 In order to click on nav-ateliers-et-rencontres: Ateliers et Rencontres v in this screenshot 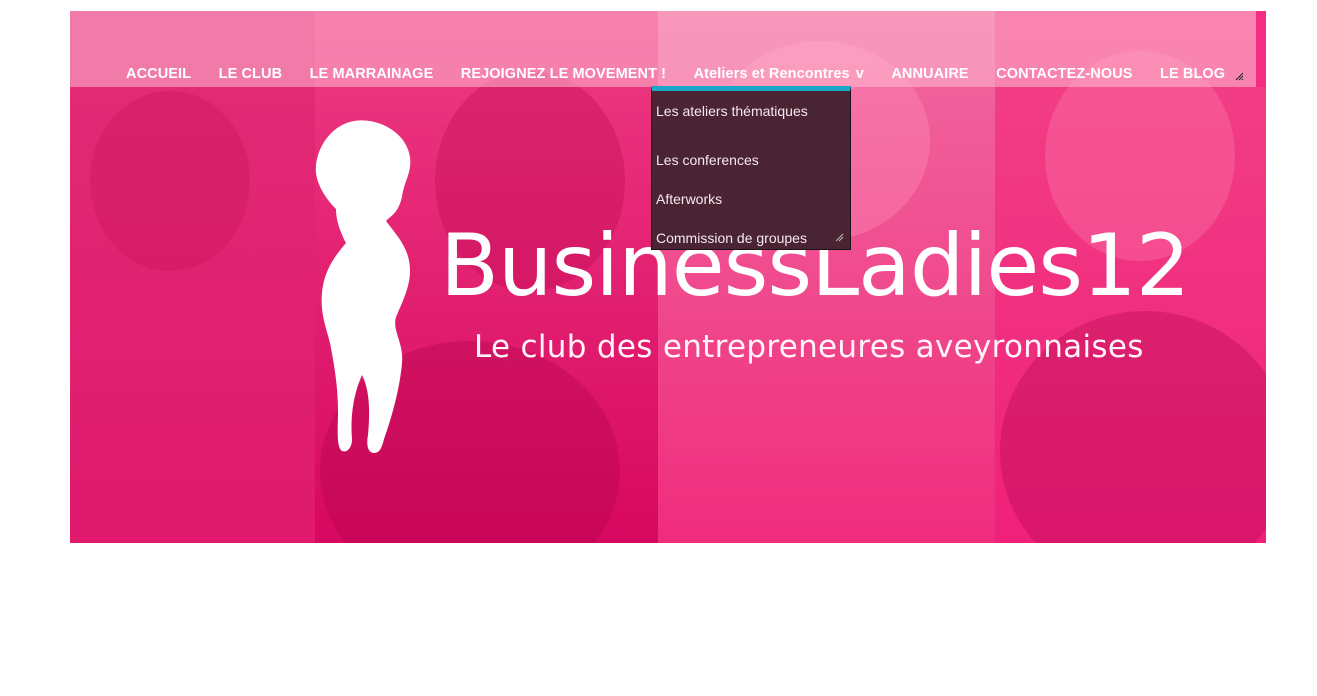, I will do `click(779, 74)`.